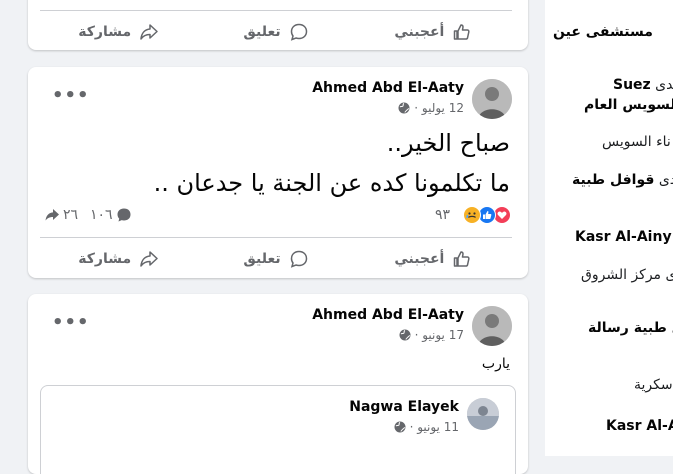 Image resolution: width=673 pixels, height=474 pixels. Describe the element at coordinates (101, 215) in the screenshot. I see `comments-count-value: ١٠٦` at that location.